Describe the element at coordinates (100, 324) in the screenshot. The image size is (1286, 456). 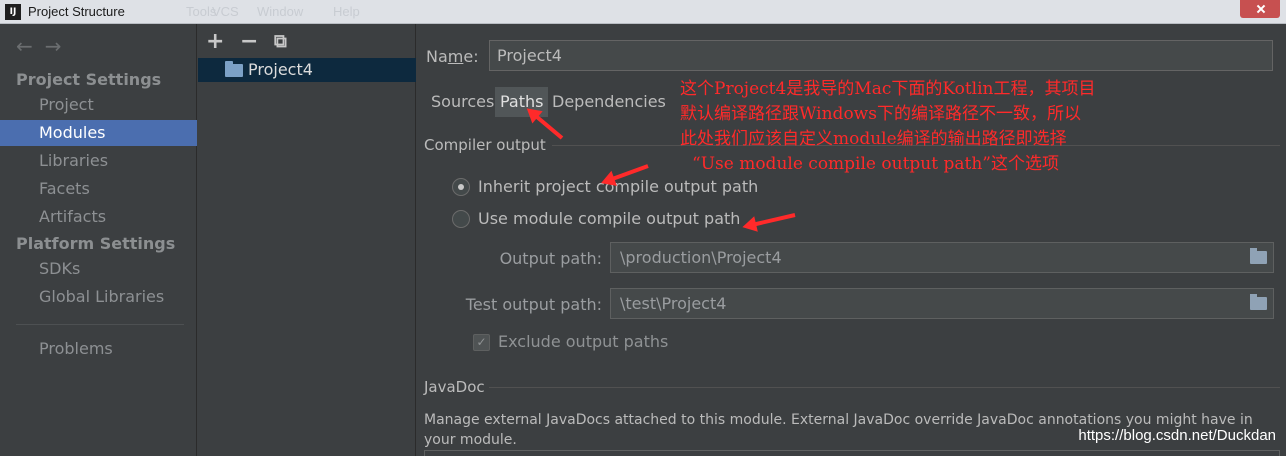
I see `sidebar-divider` at that location.